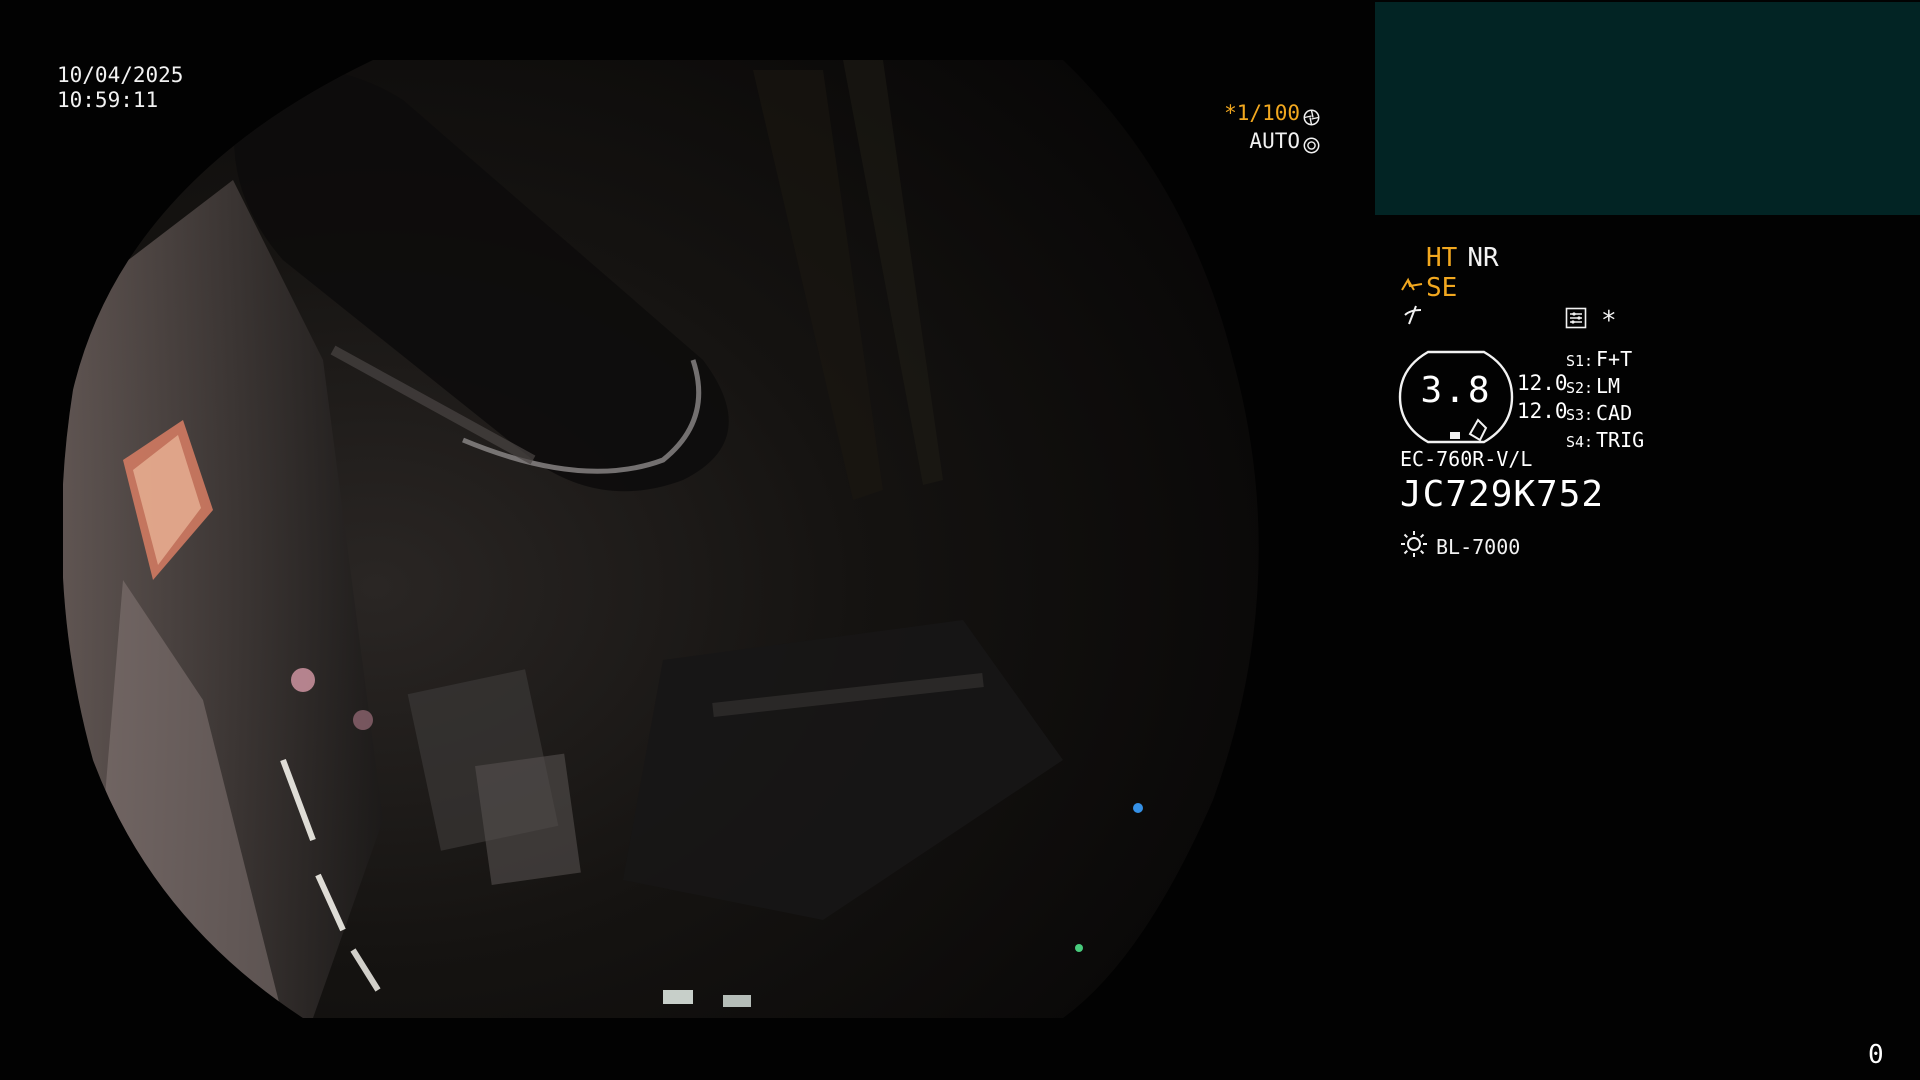 The width and height of the screenshot is (1920, 1080). What do you see at coordinates (108, 100) in the screenshot?
I see `time-label: 10:59:11` at bounding box center [108, 100].